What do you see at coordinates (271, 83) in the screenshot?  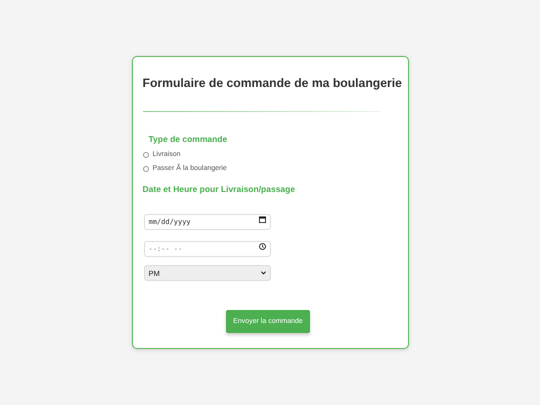 I see `form-title: Formulaire de commande de ma boulangerie` at bounding box center [271, 83].